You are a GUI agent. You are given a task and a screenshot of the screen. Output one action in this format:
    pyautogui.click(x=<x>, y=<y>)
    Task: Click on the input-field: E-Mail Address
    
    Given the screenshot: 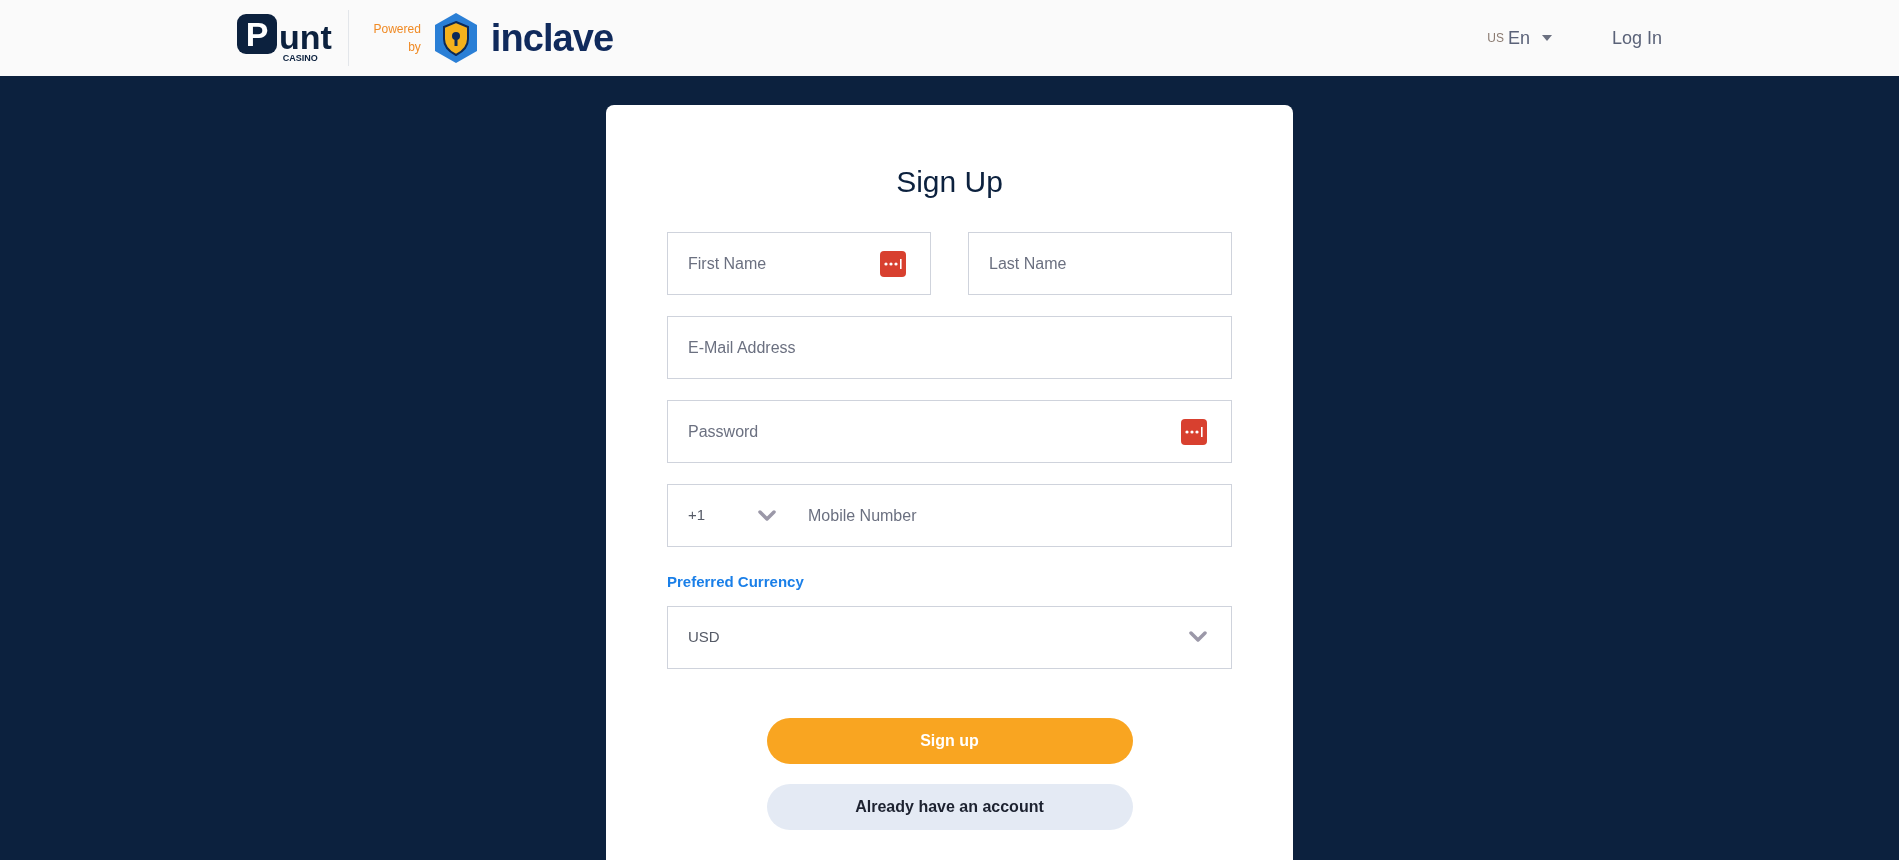 What is the action you would take?
    pyautogui.click(x=949, y=347)
    